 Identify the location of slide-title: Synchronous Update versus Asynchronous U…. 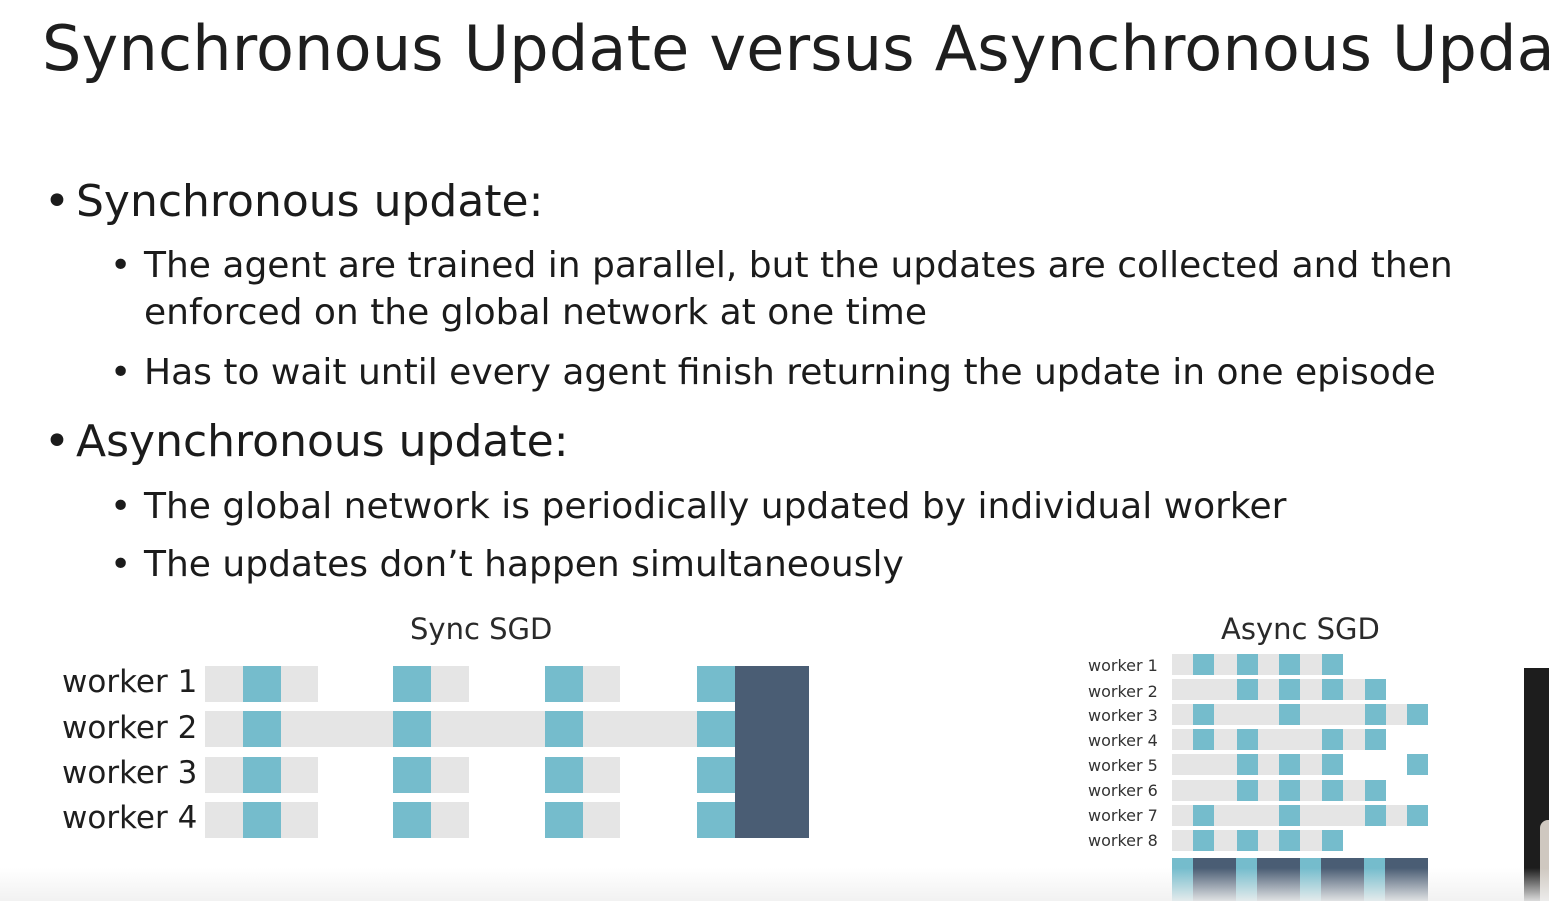
(795, 48).